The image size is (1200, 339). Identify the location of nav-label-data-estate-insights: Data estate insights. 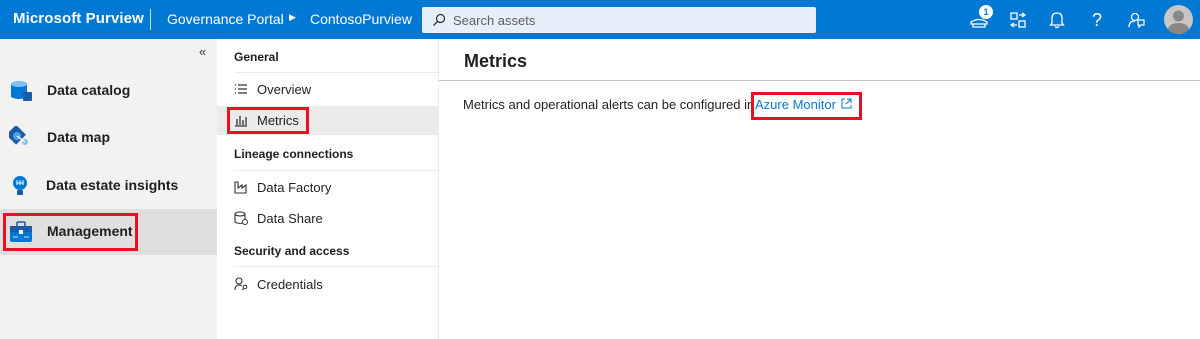
(112, 185).